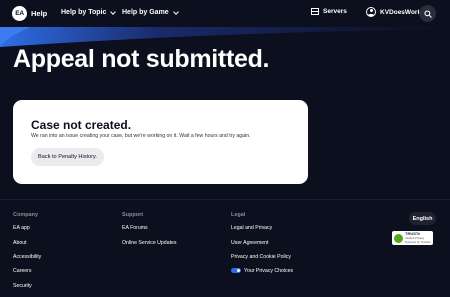 This screenshot has width=450, height=297. What do you see at coordinates (39, 13) in the screenshot?
I see `help-home-link: Help` at bounding box center [39, 13].